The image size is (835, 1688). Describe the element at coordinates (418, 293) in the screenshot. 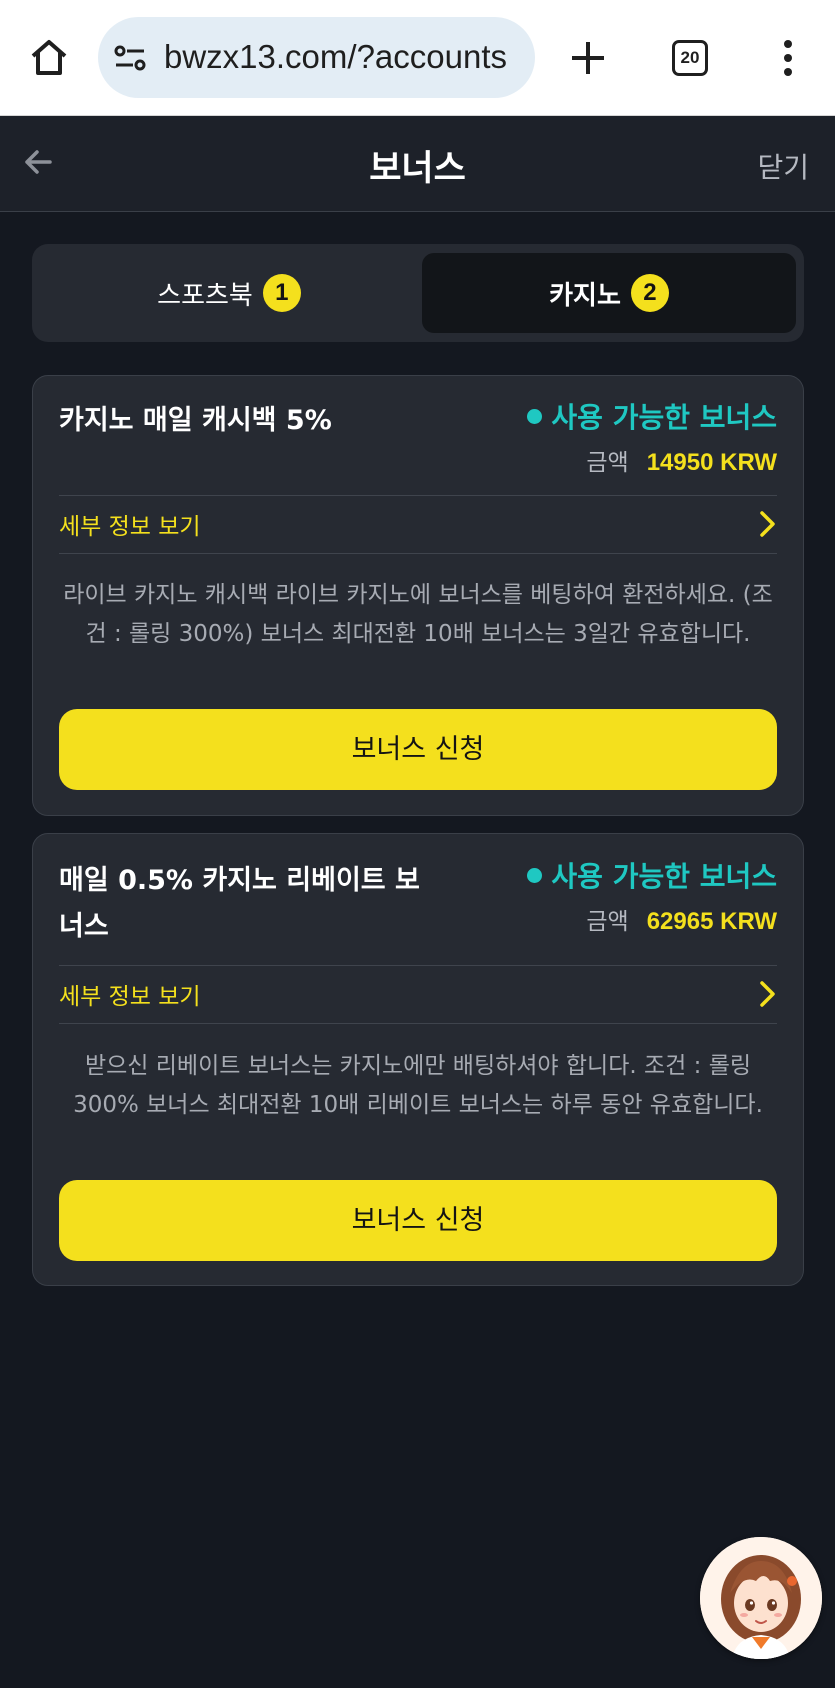

I see `bonus-category-tabs: 스포츠북 1 카지노 2` at that location.